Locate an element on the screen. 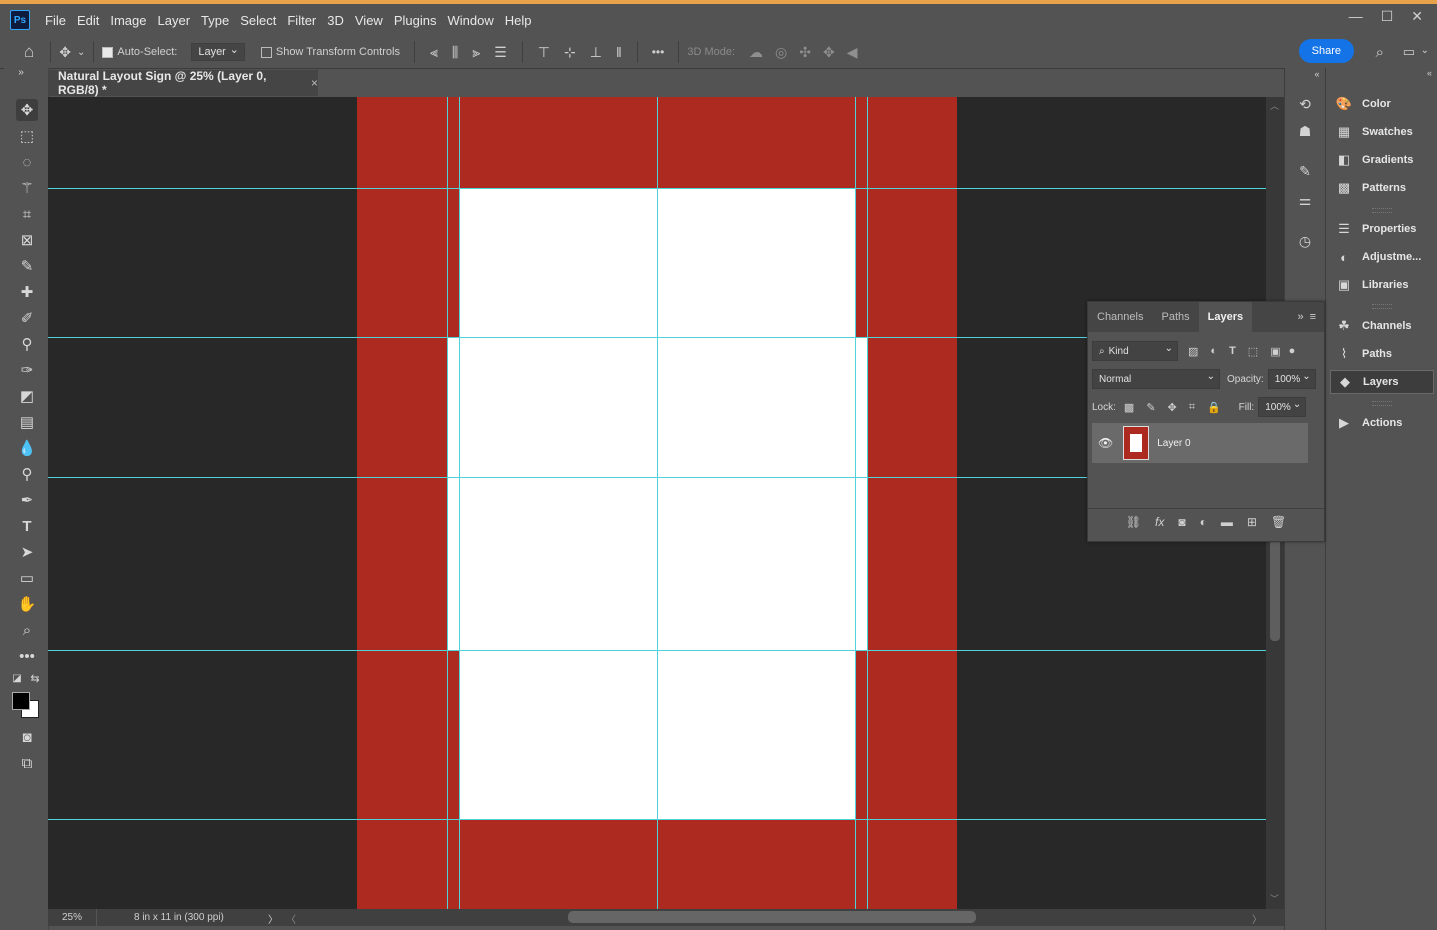 Image resolution: width=1437 pixels, height=930 pixels. opacity-input: 100% is located at coordinates (1291, 379).